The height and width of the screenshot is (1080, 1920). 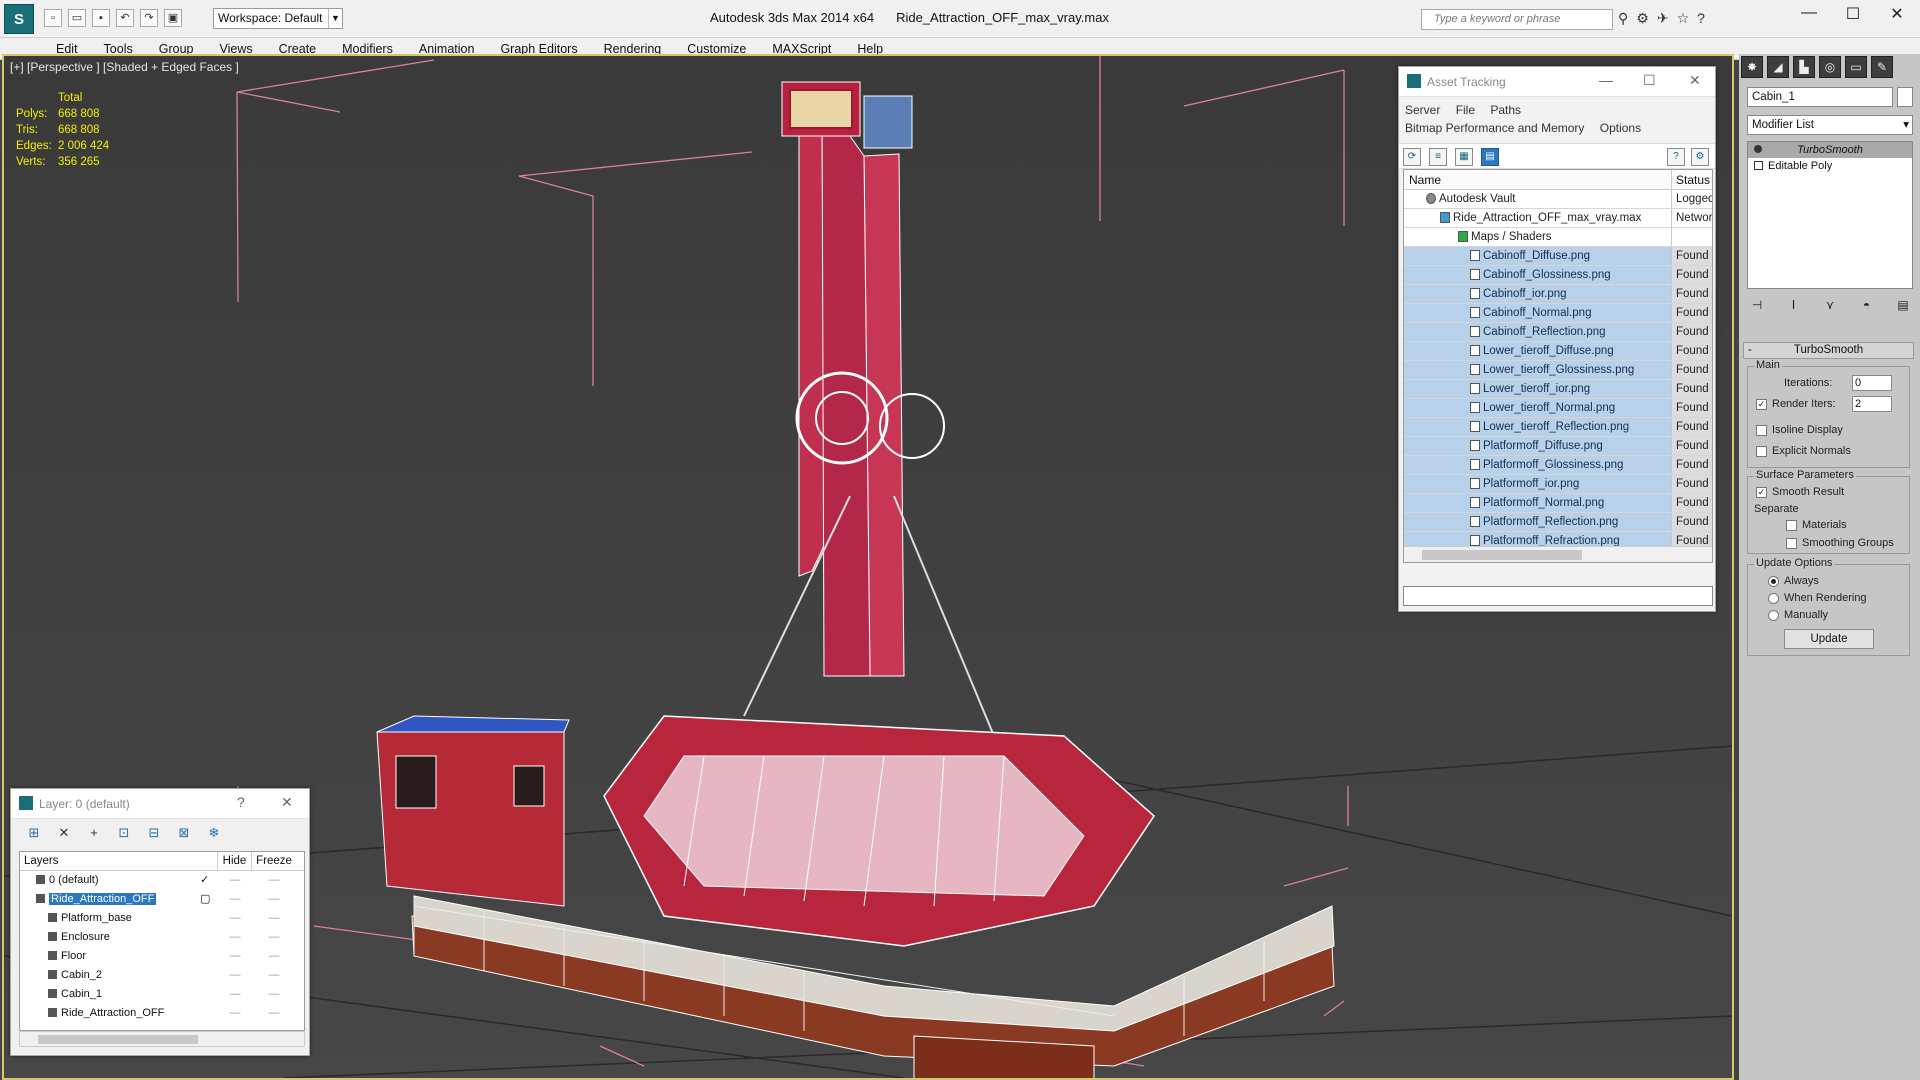 I want to click on modify-tab-icon: ◢, so click(x=1778, y=67).